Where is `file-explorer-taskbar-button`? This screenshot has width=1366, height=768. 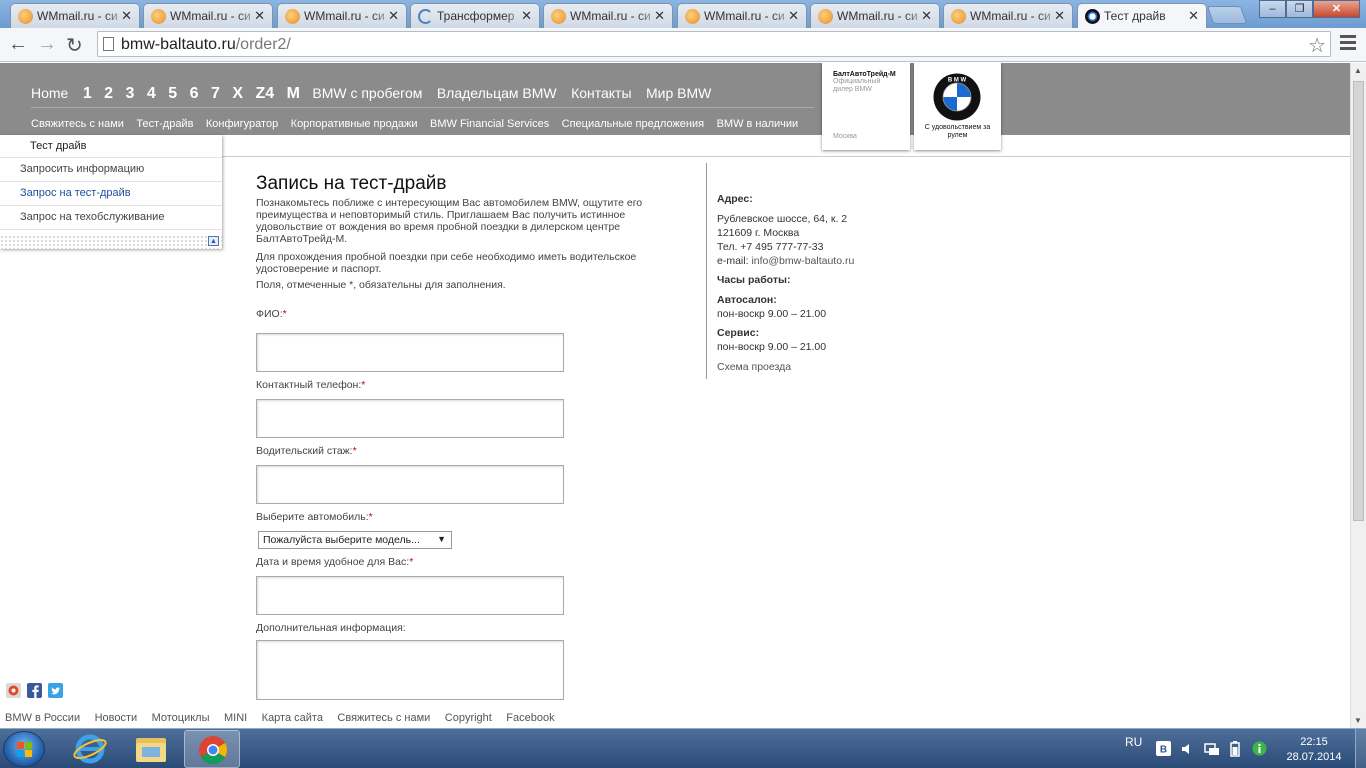 file-explorer-taskbar-button is located at coordinates (151, 749).